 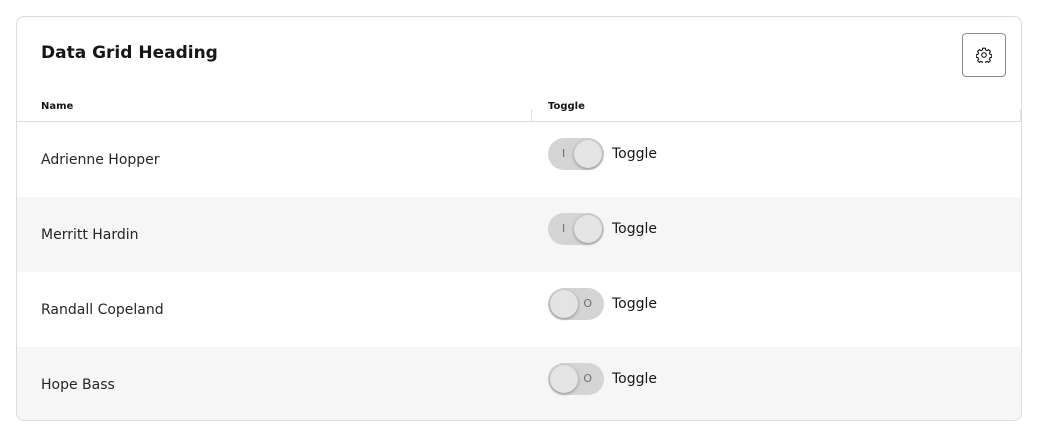 I want to click on column-resize-divider, so click(x=531, y=115).